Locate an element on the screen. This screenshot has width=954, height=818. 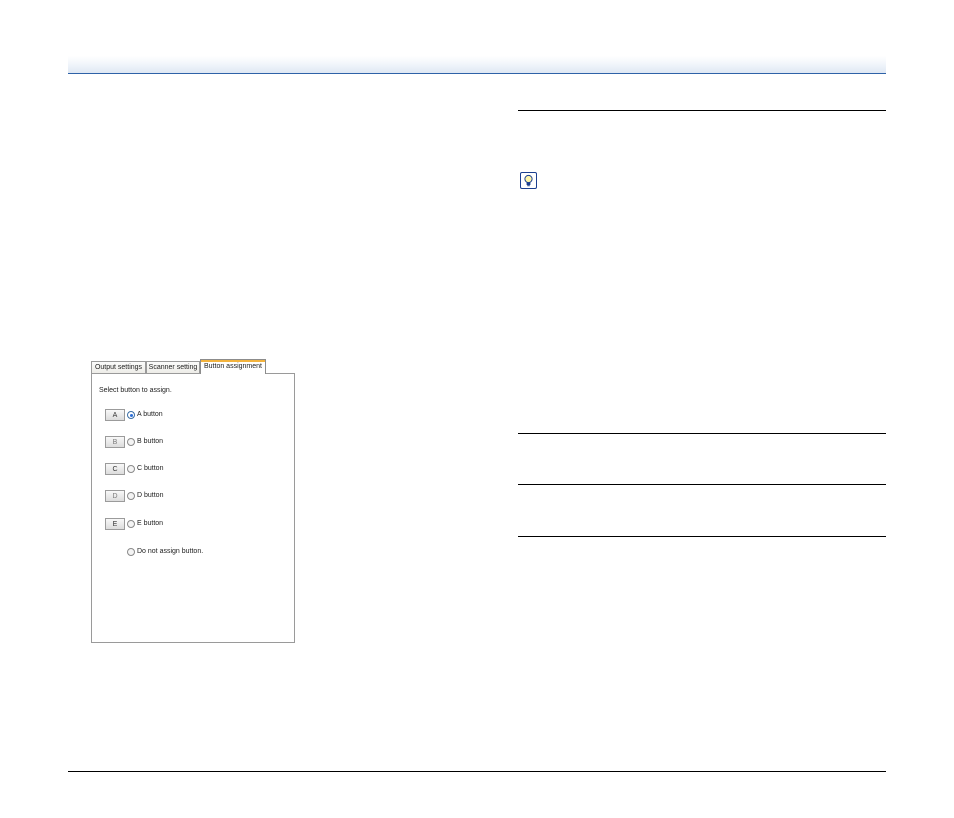
radio-c-button is located at coordinates (131, 469).